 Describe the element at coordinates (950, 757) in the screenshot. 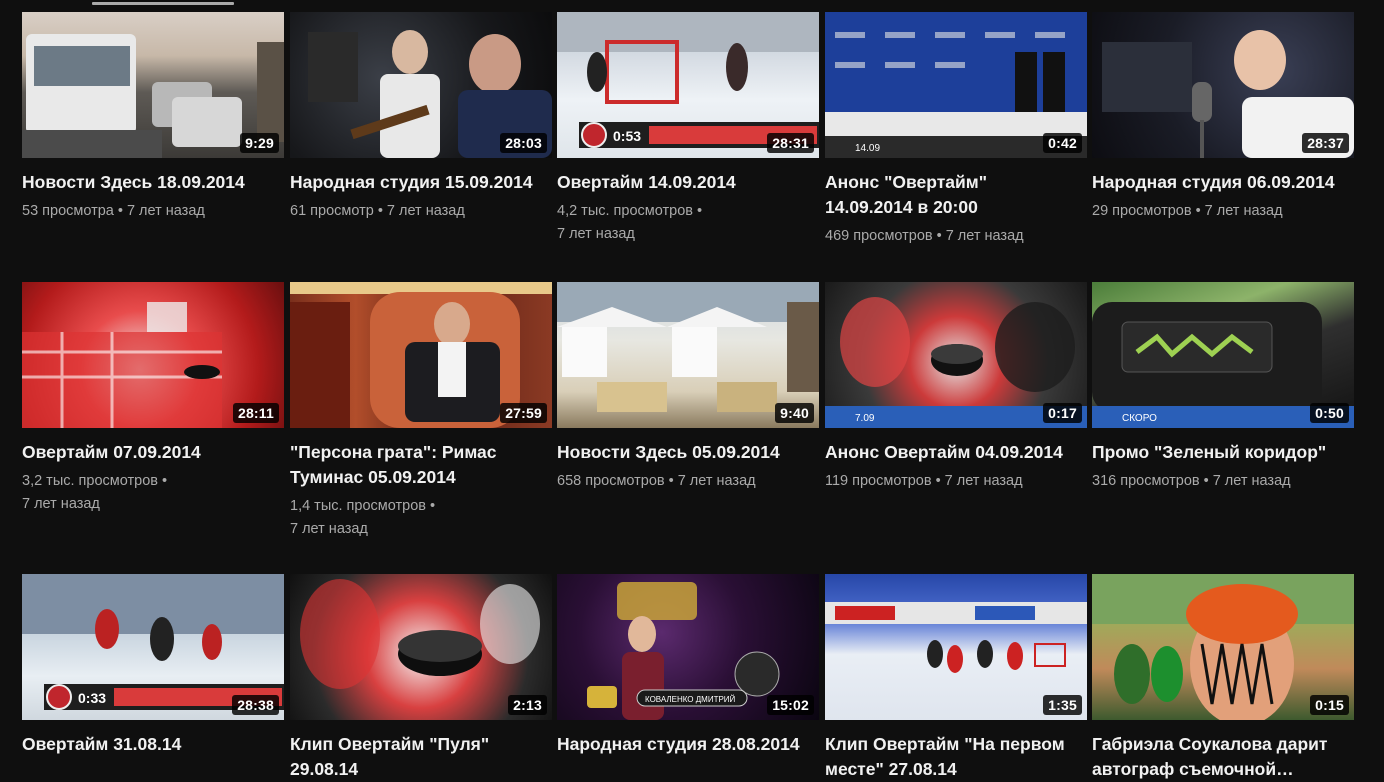

I see `video-title: Клип Овертайм "На первом месте" 27.08.14` at that location.